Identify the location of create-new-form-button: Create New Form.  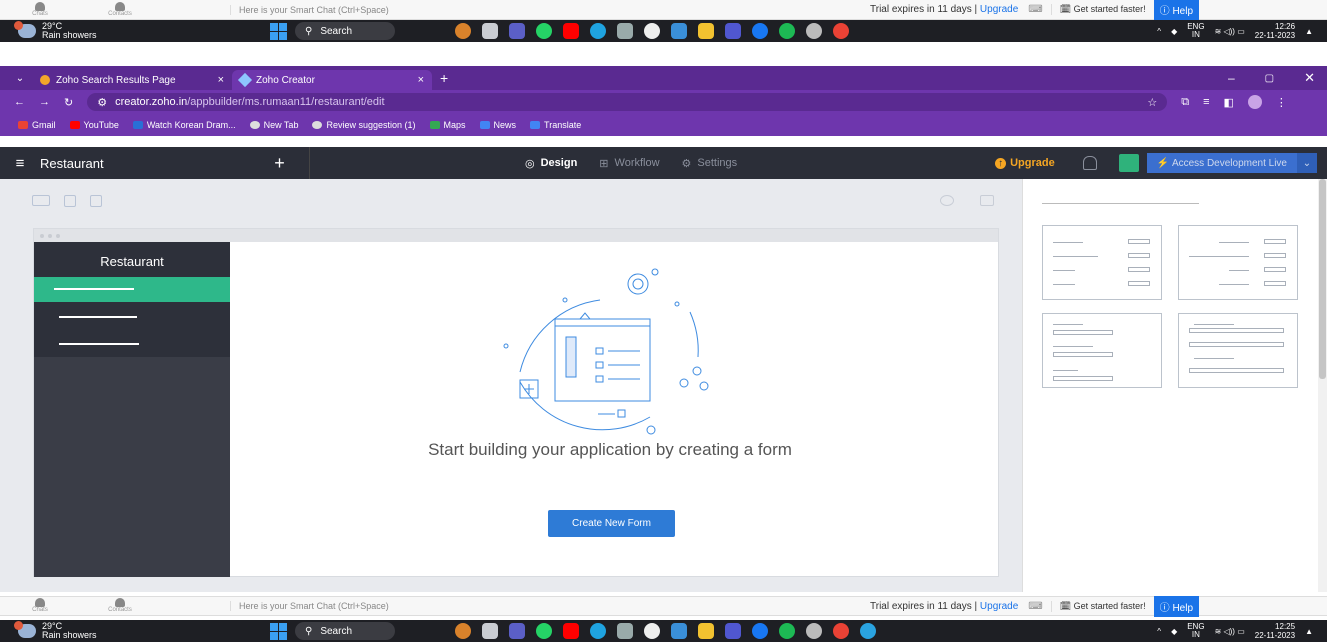
(611, 523).